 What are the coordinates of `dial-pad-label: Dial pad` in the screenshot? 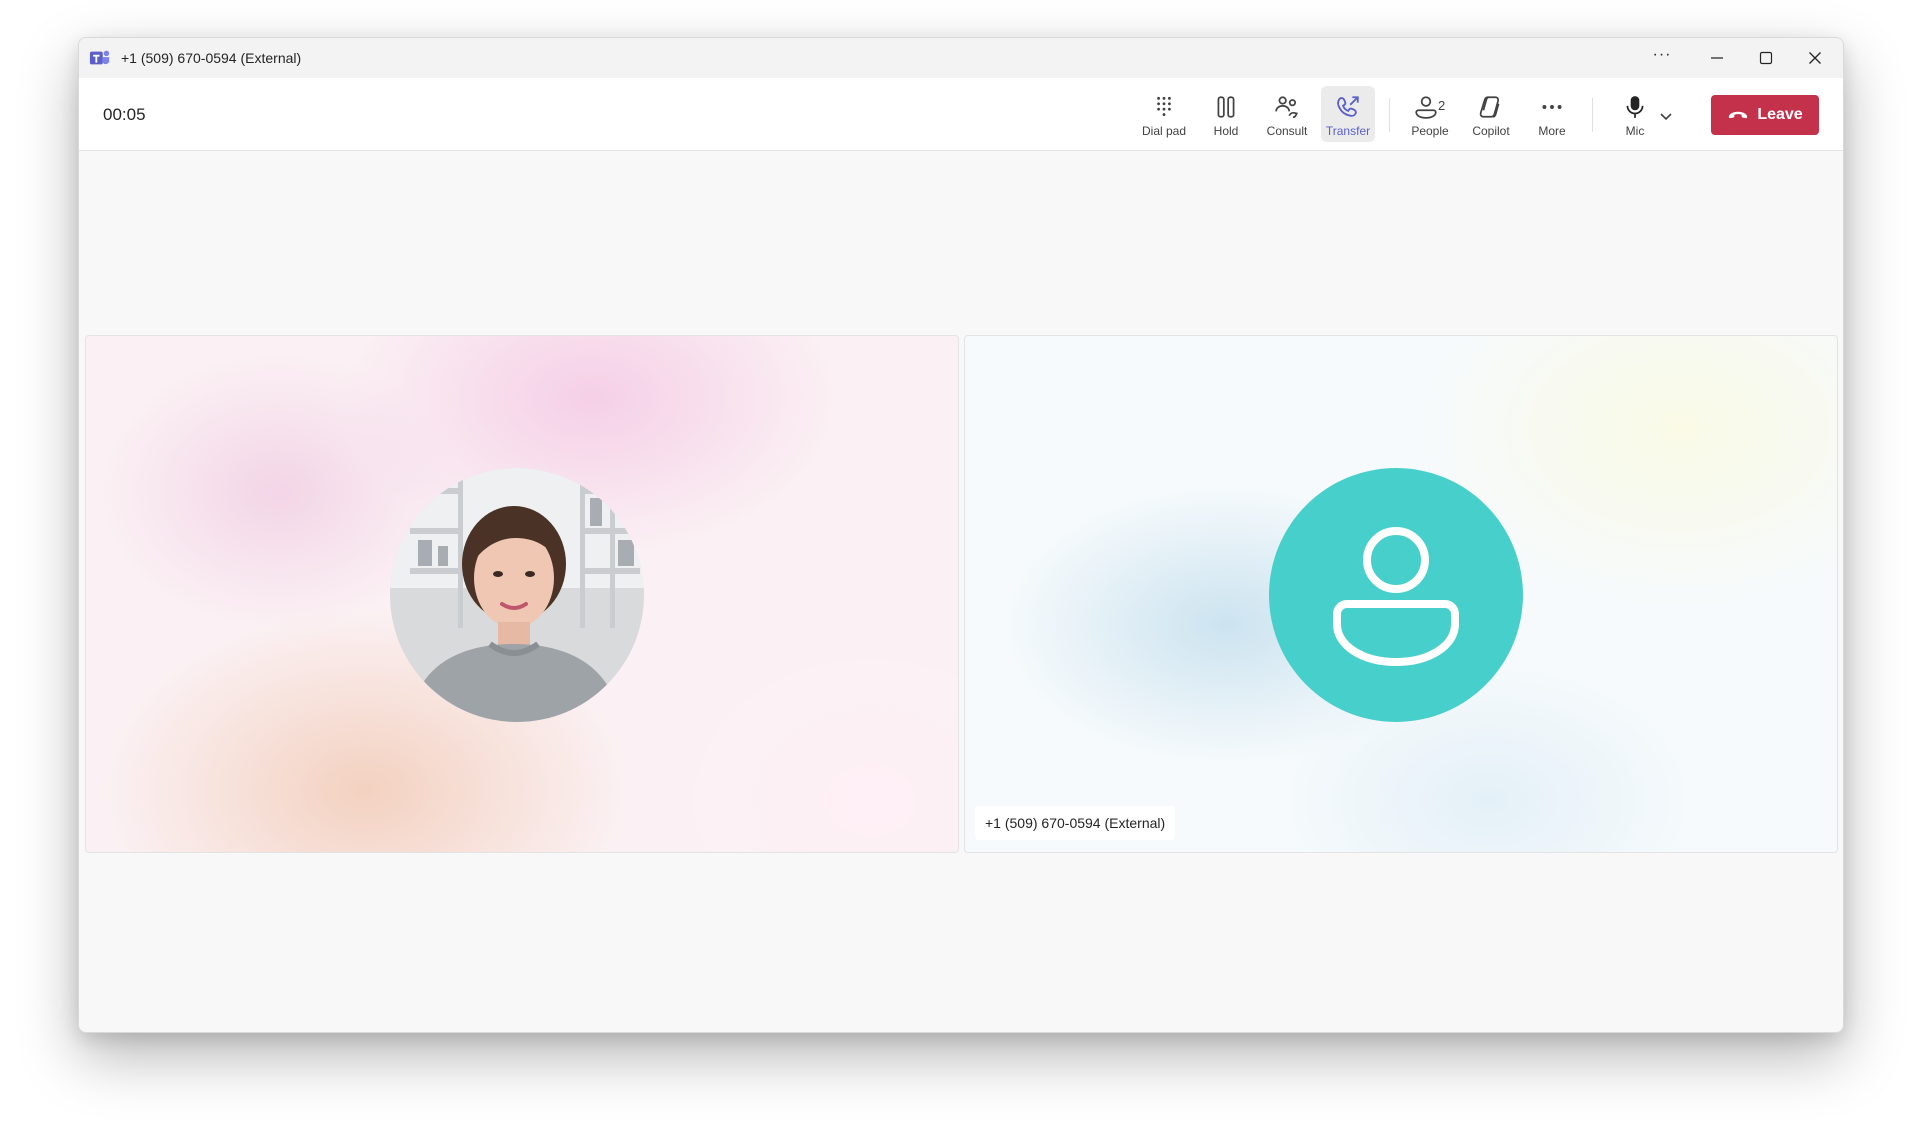 It's located at (1164, 131).